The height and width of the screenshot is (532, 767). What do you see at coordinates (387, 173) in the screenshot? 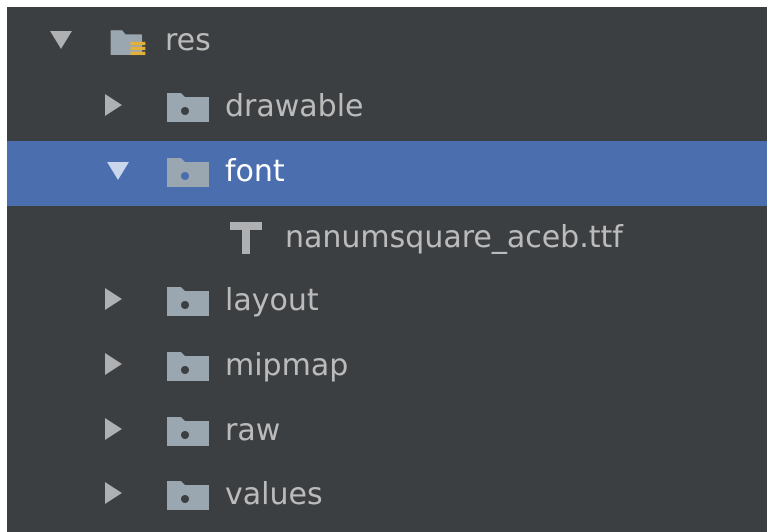
I see `tree-item-font: font` at bounding box center [387, 173].